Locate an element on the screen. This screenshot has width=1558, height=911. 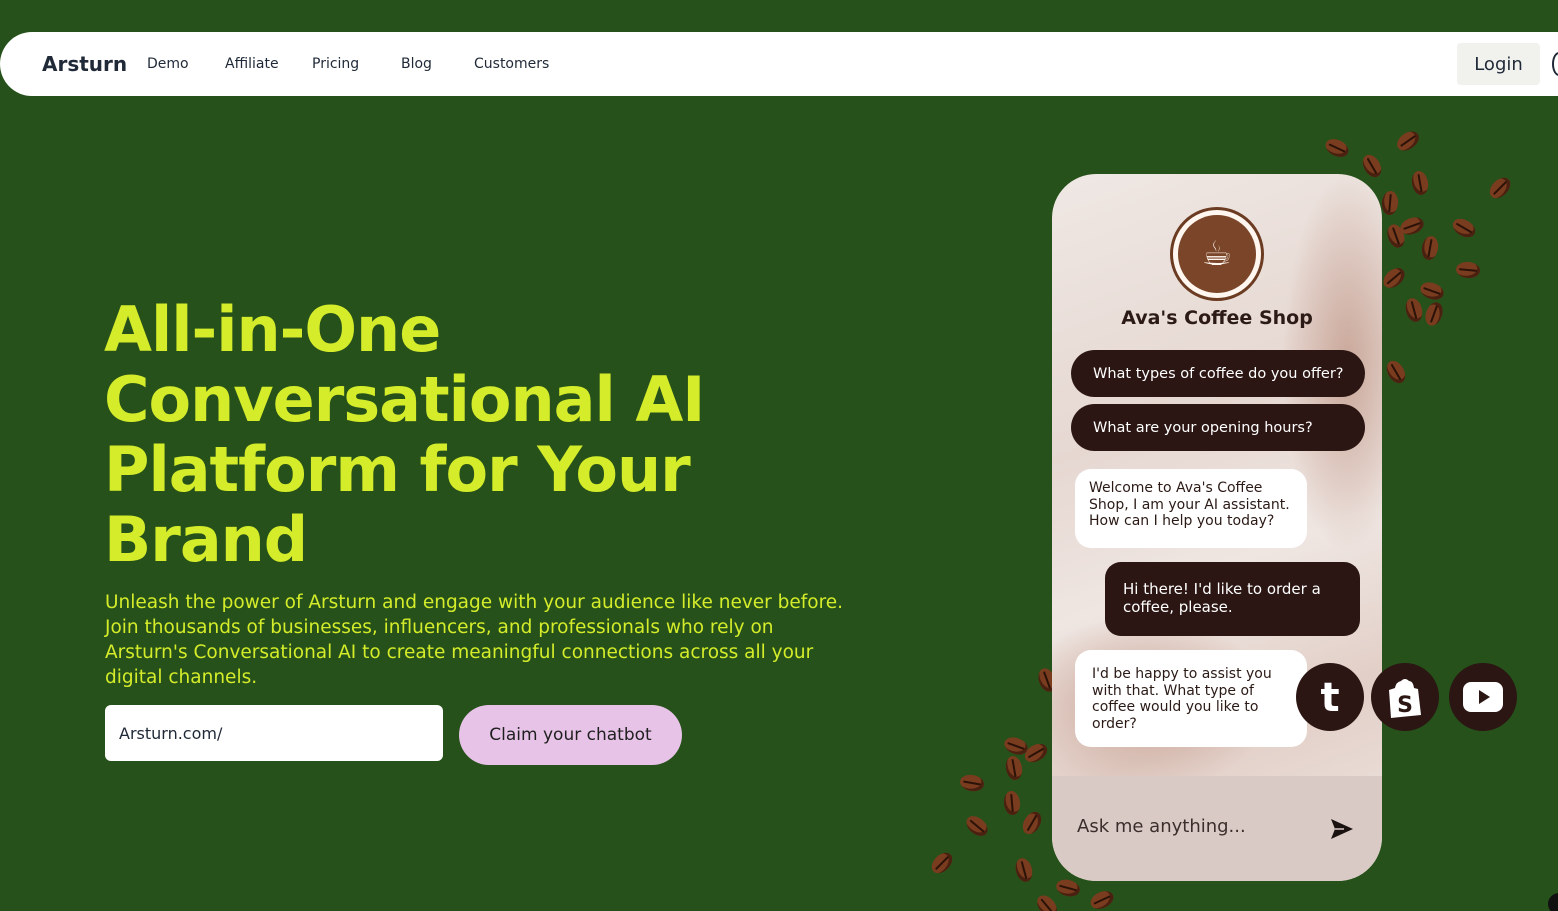
send-icon is located at coordinates (1342, 829).